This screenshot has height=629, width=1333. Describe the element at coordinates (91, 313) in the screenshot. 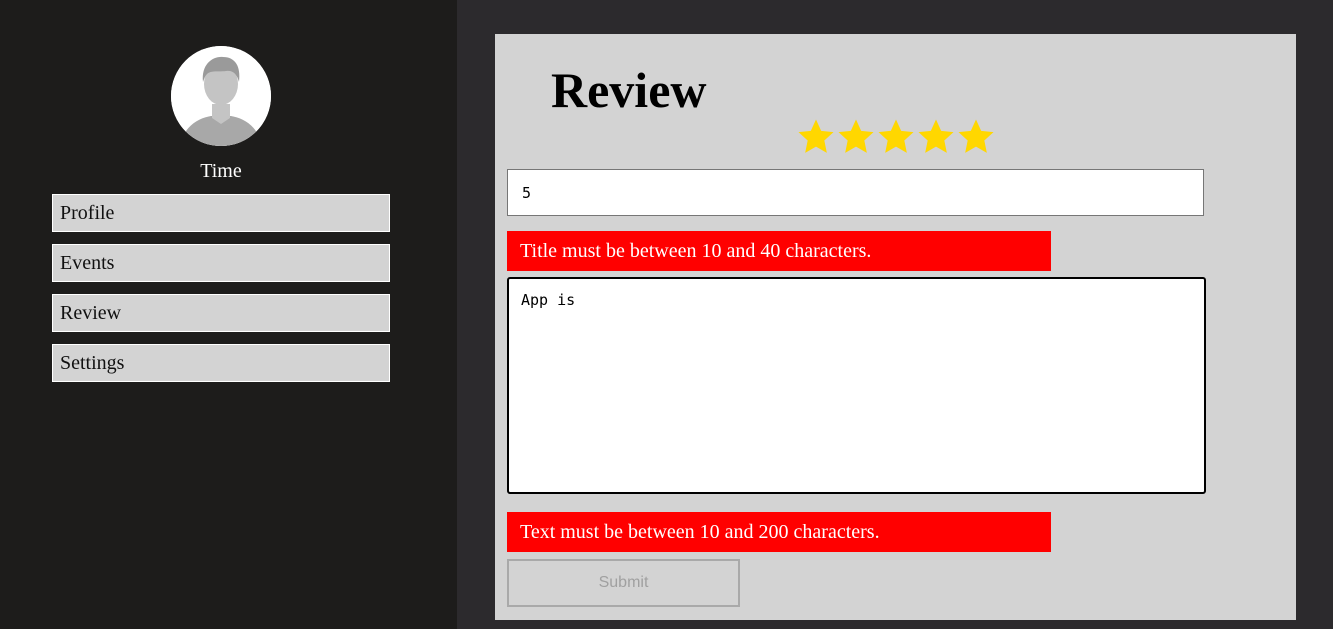

I see `sidebar-item-label: Review` at that location.